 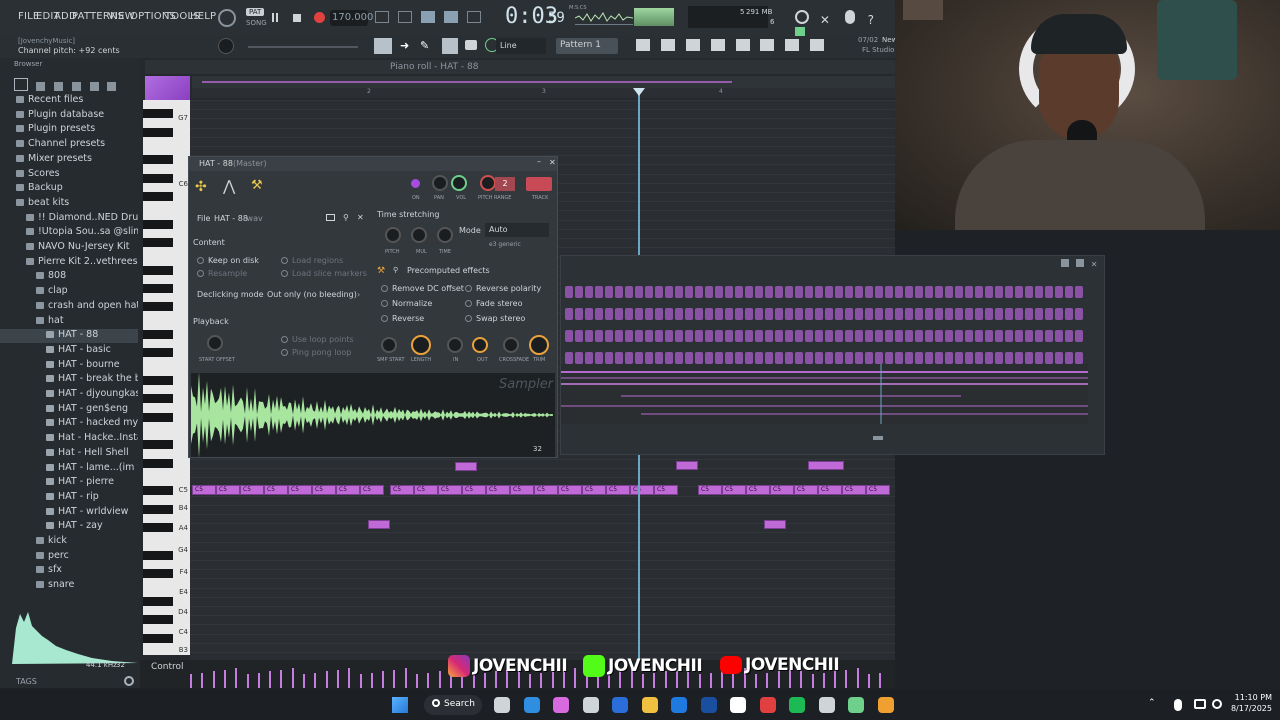 What do you see at coordinates (450, 17) in the screenshot?
I see `step-edit-icon` at bounding box center [450, 17].